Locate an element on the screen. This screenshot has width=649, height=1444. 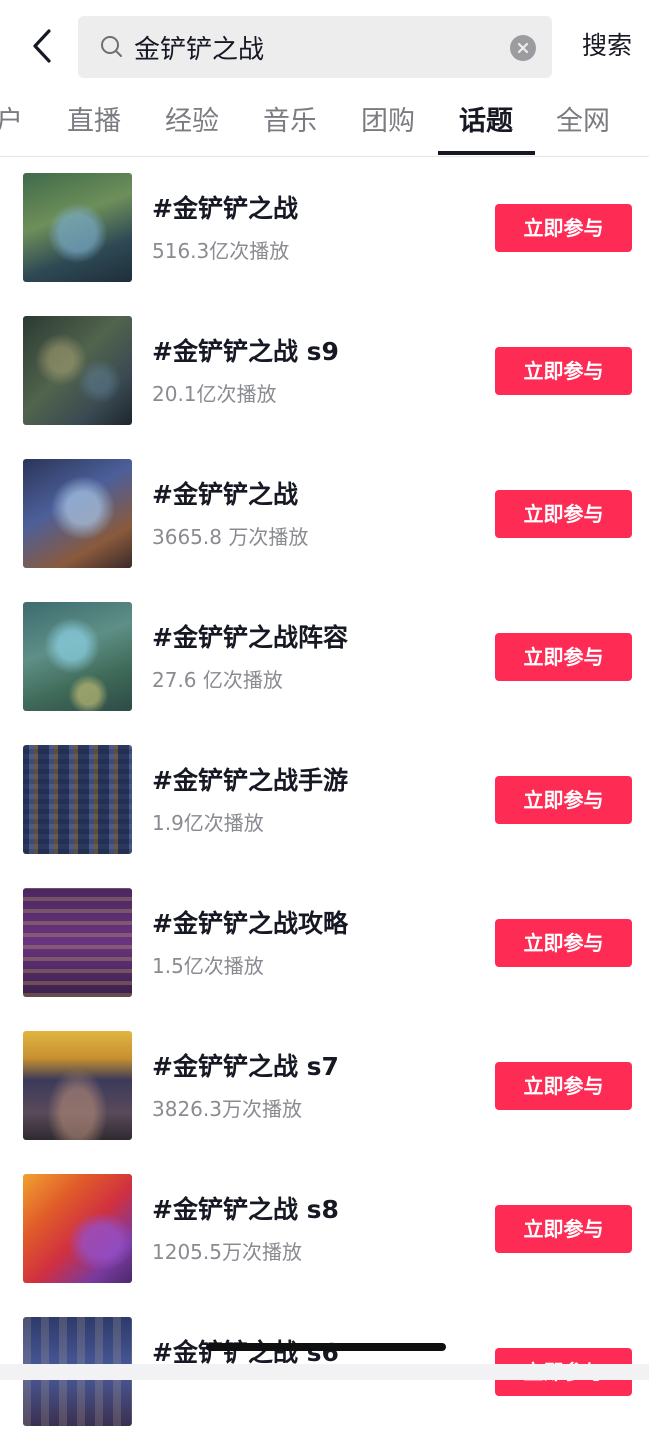
tab-live: 直播 is located at coordinates (94, 124).